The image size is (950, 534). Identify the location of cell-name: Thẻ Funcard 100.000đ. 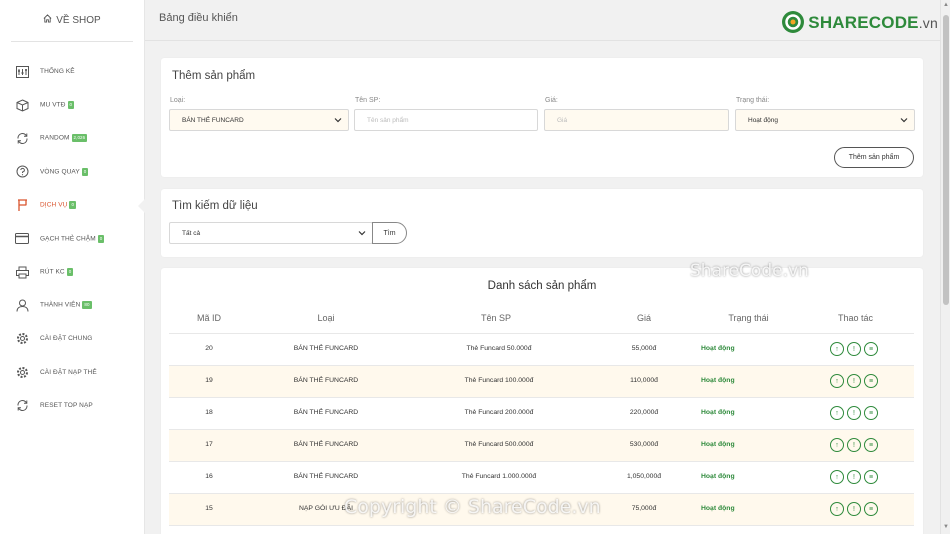
(499, 380).